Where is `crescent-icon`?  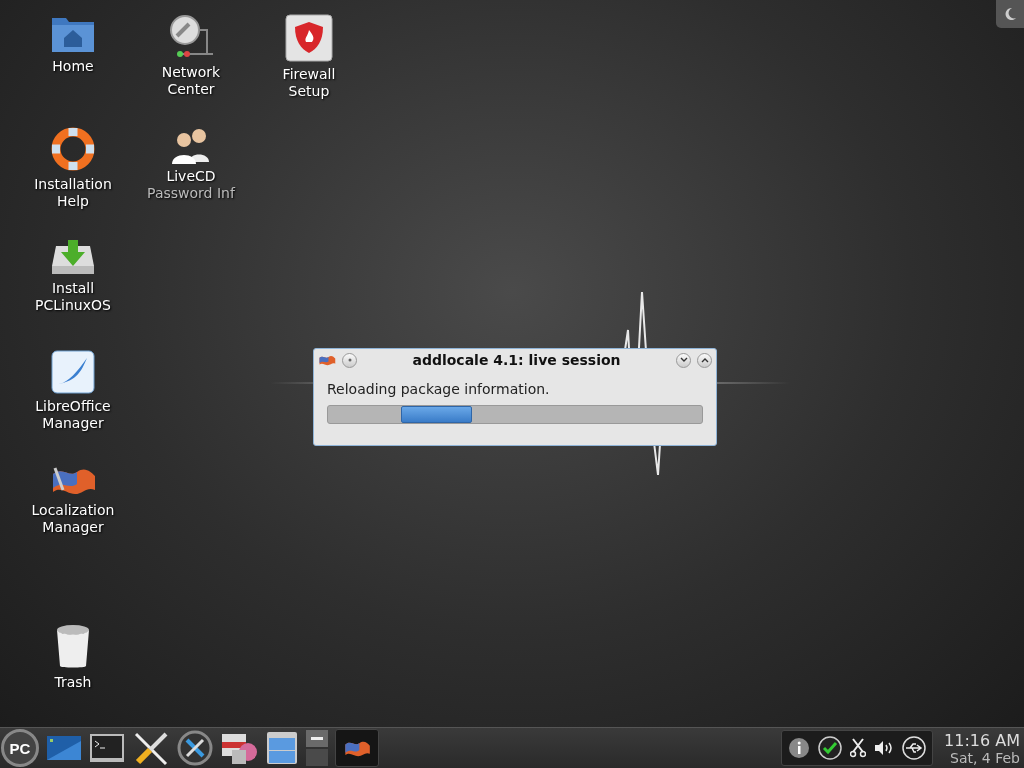 crescent-icon is located at coordinates (1010, 14).